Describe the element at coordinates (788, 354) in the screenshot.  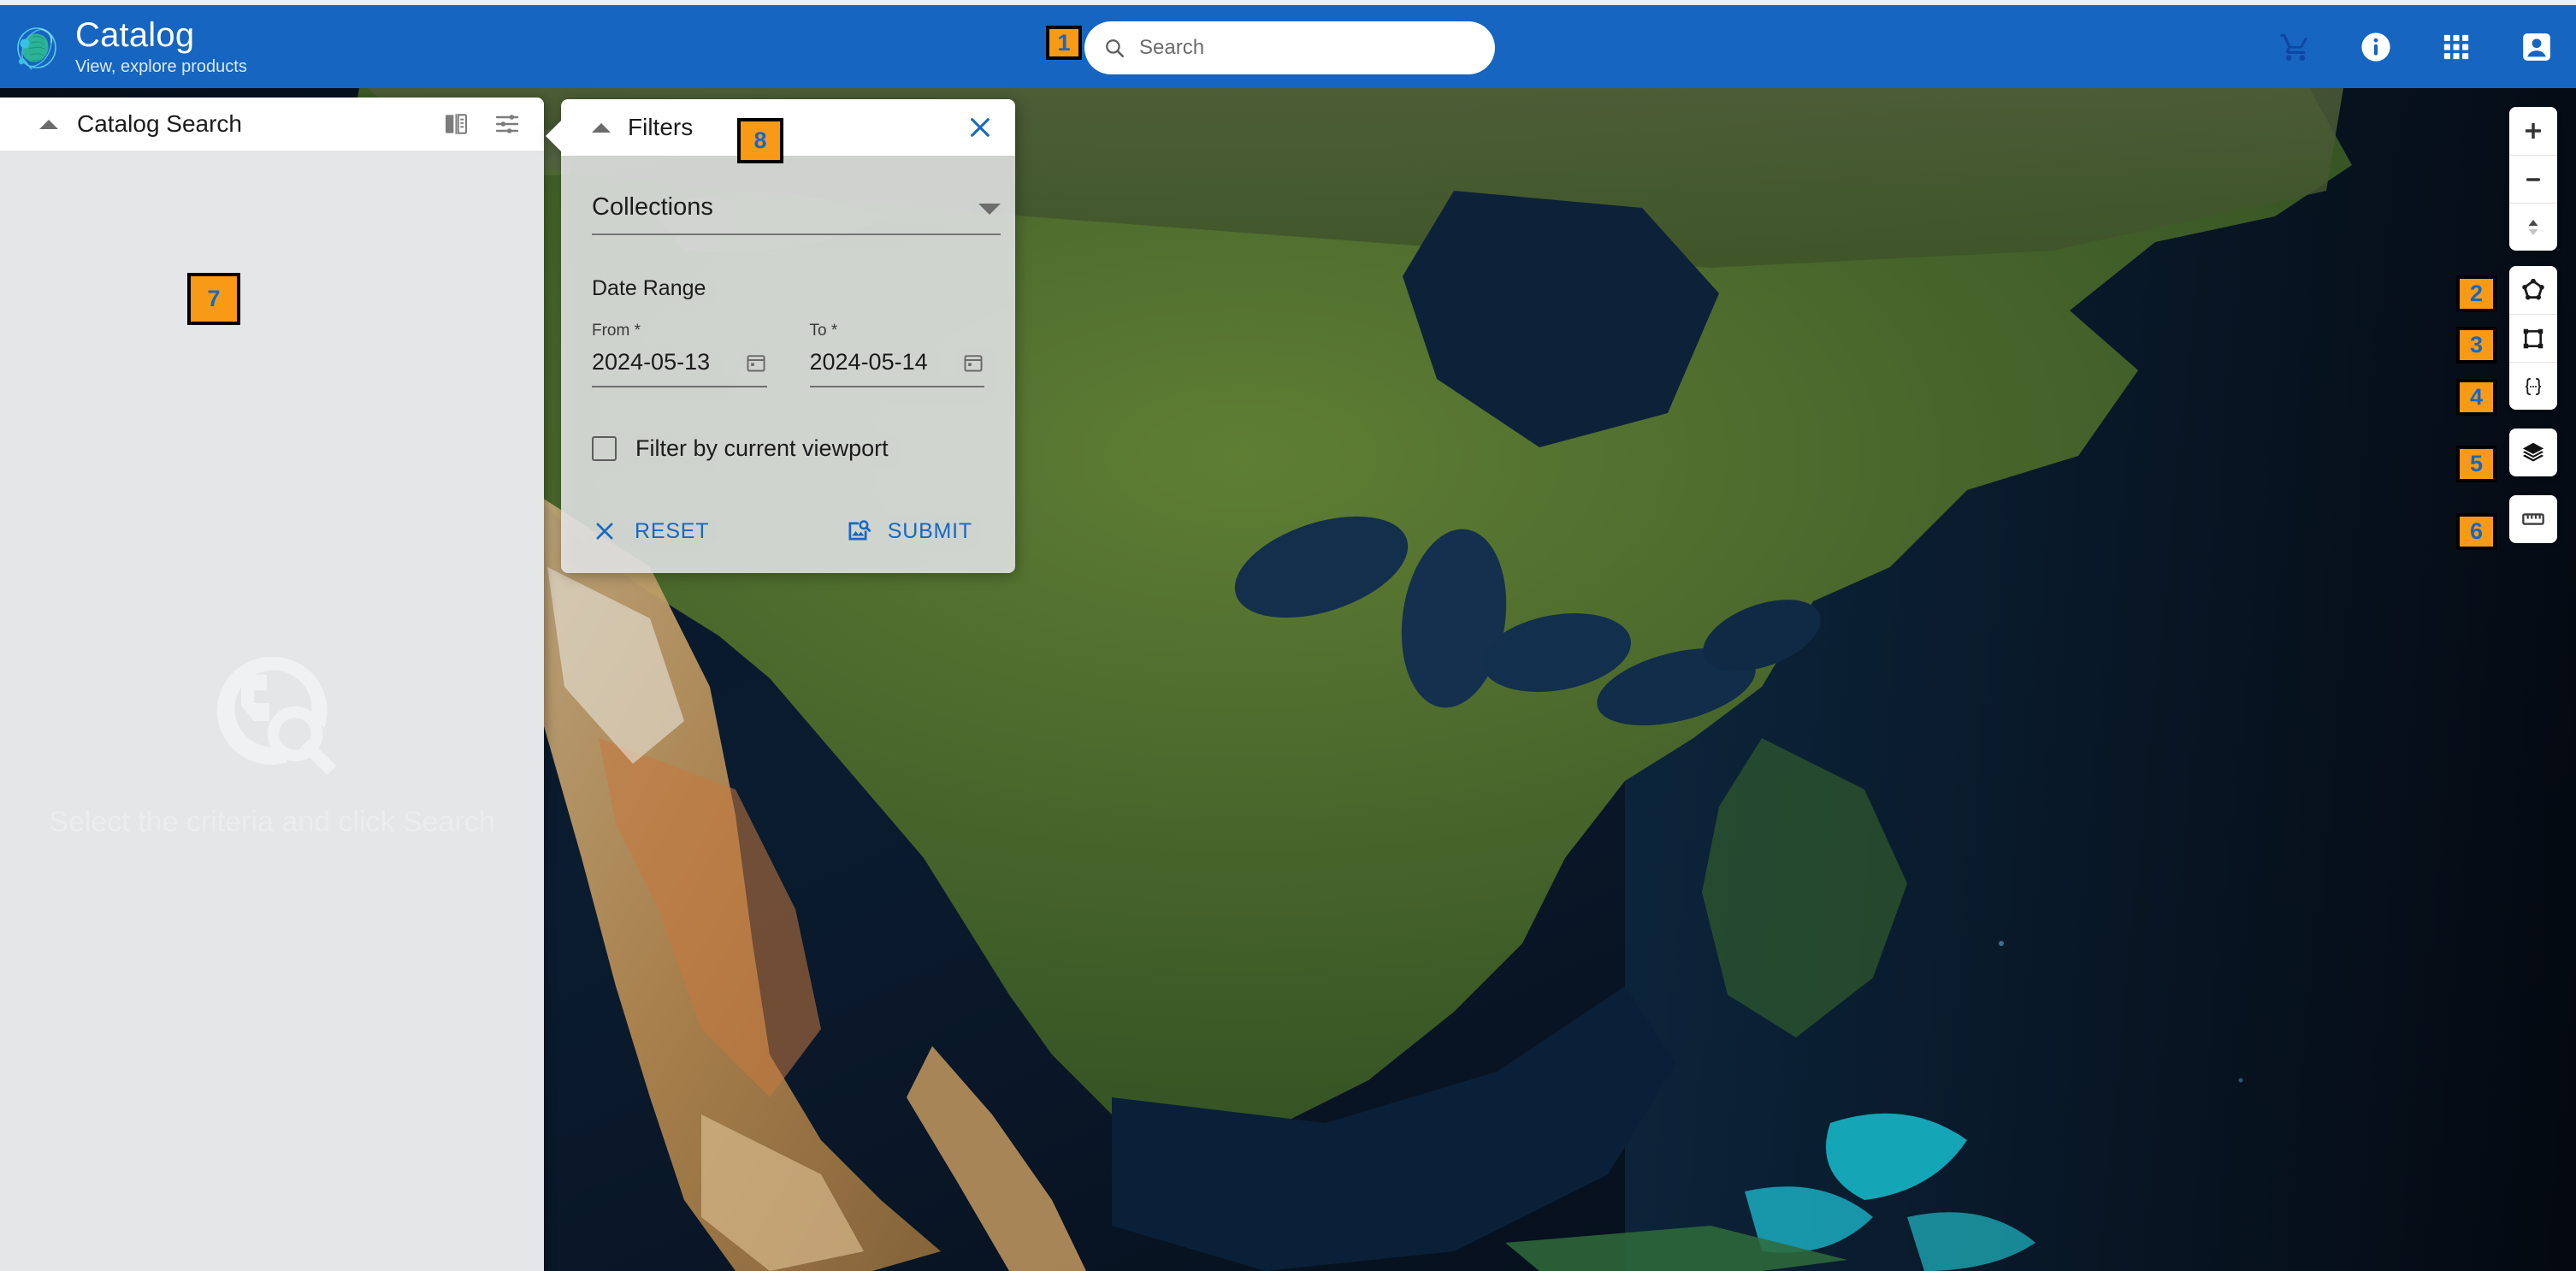
I see `date-range-row: From * 2024-05-13 To * 2024-05-14` at that location.